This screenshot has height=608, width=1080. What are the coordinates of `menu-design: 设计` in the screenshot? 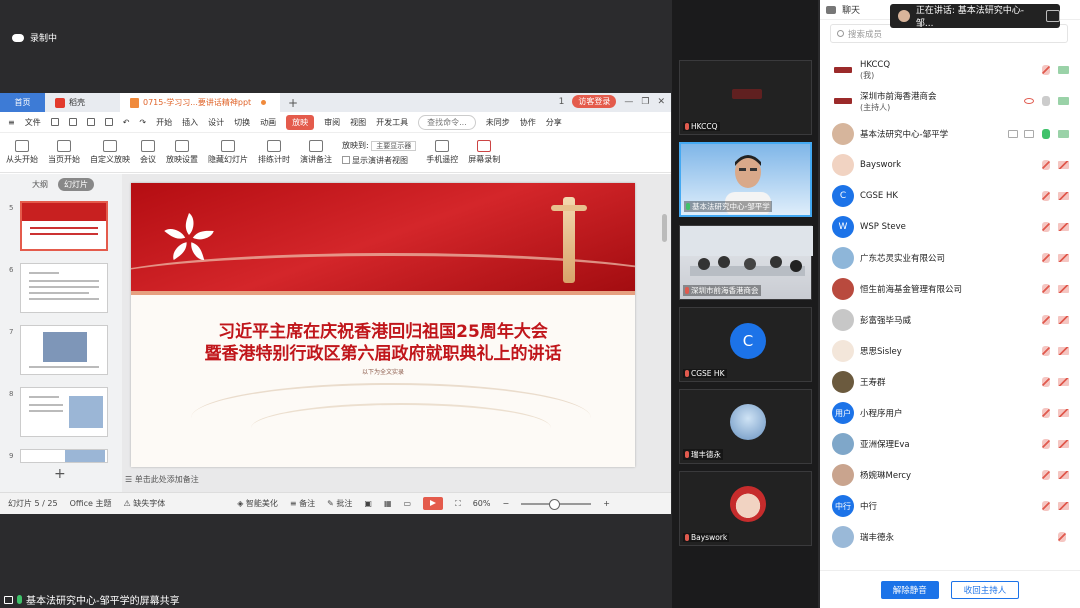 It's located at (216, 122).